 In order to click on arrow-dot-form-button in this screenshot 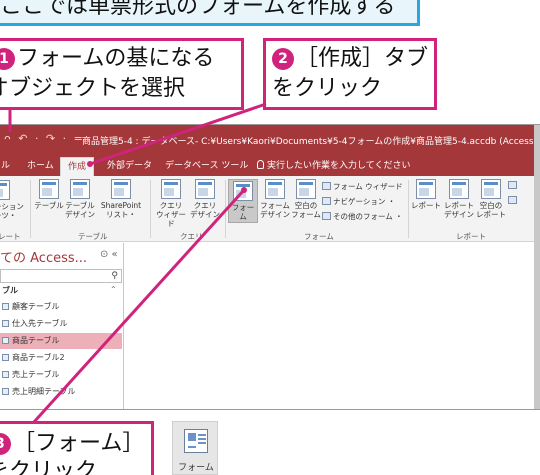, I will do `click(244, 190)`.